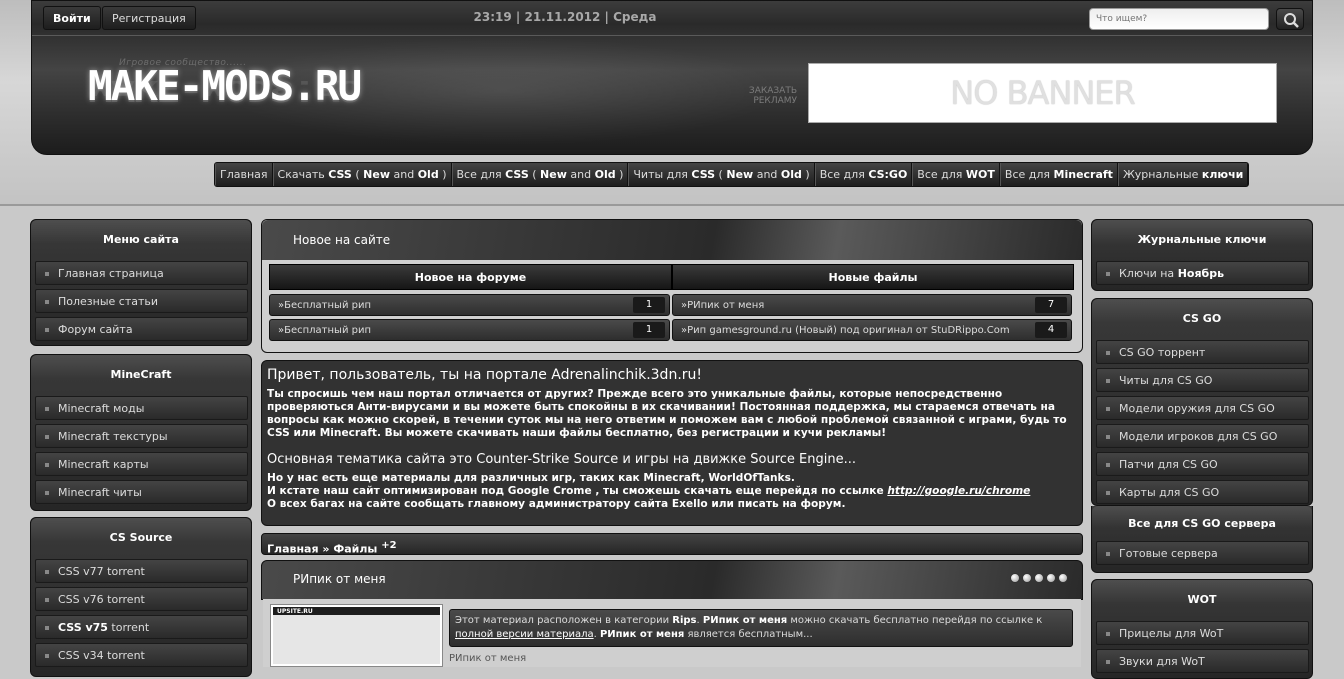  Describe the element at coordinates (863, 174) in the screenshot. I see `nav-csgo: Все для CS:GO` at that location.